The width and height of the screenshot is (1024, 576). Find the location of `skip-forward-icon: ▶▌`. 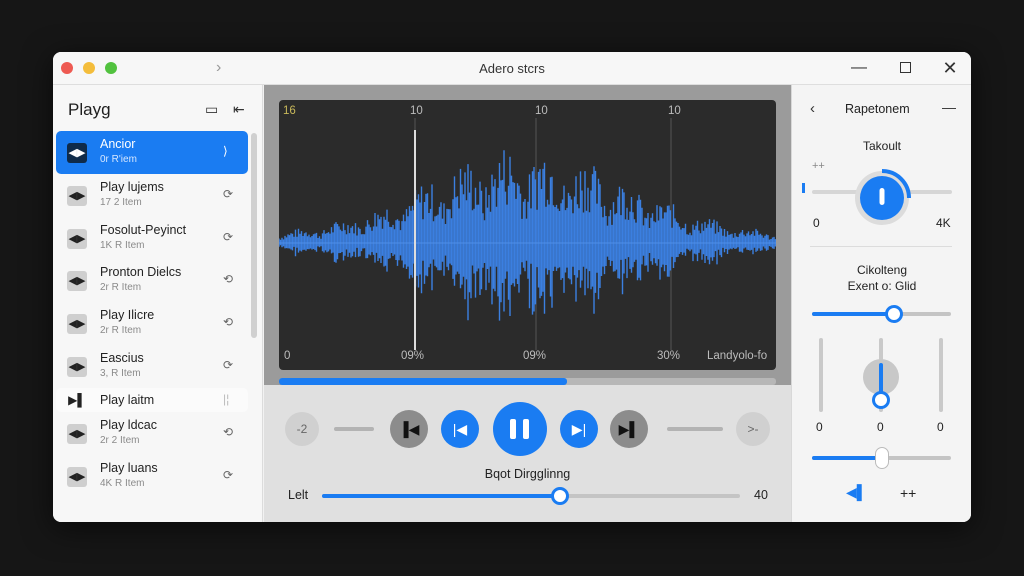

skip-forward-icon: ▶▌ is located at coordinates (629, 429).